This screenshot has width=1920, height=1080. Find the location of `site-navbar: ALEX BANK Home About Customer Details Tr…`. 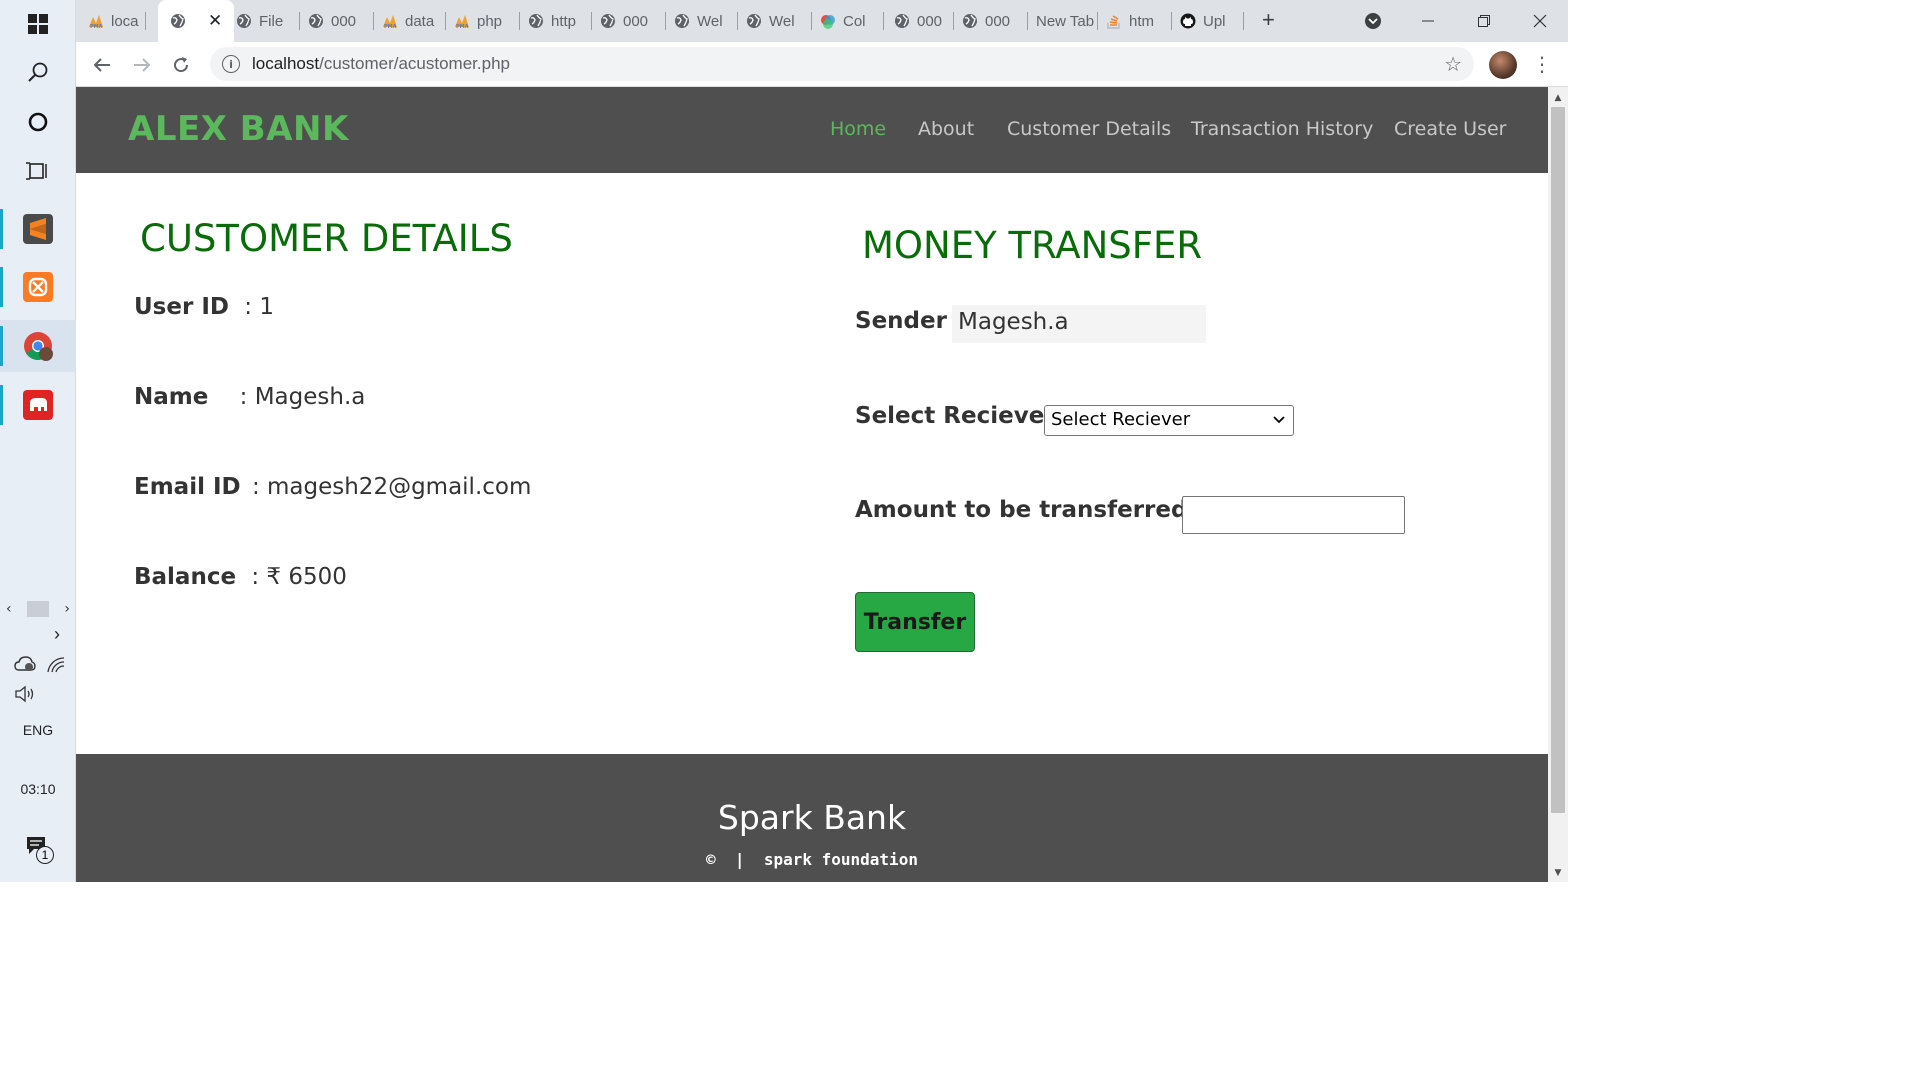

site-navbar: ALEX BANK Home About Customer Details Tr… is located at coordinates (812, 130).